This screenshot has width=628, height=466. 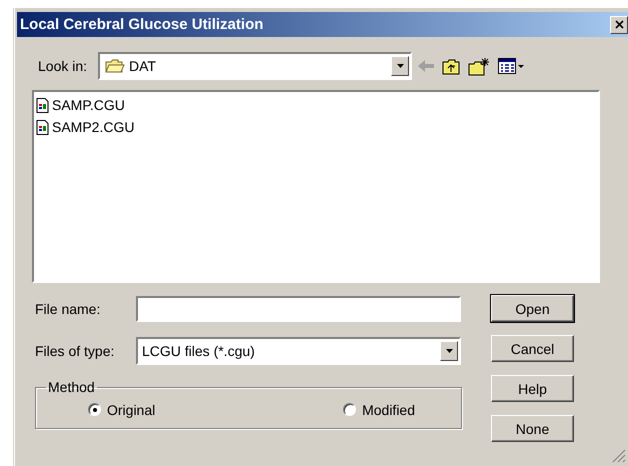 I want to click on file-type-dropdown: LCGU files (*.cgu), so click(x=298, y=350).